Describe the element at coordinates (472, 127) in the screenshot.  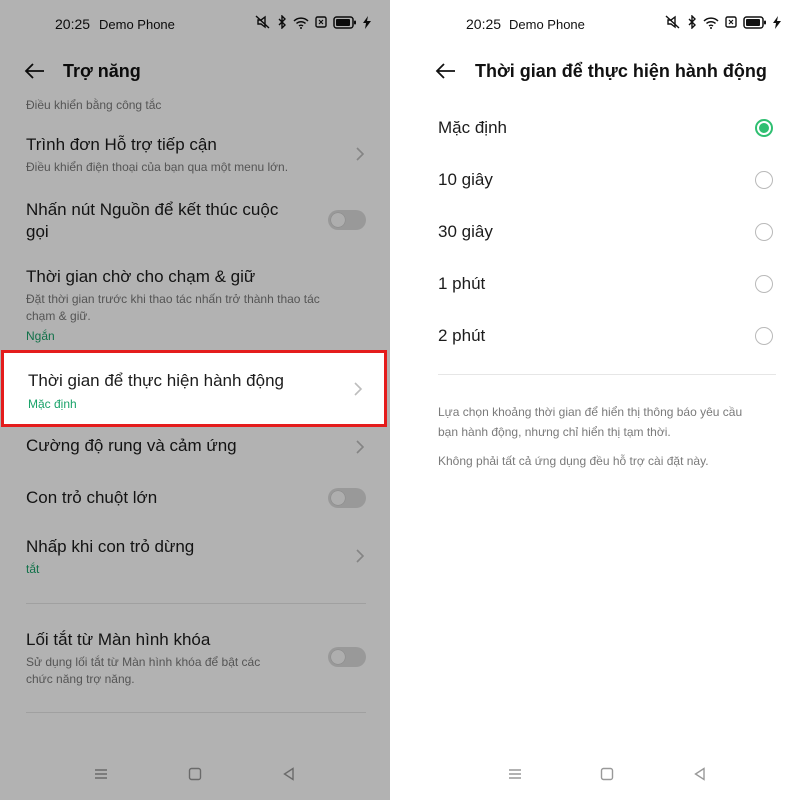
I see `option-label: Mặc định` at that location.